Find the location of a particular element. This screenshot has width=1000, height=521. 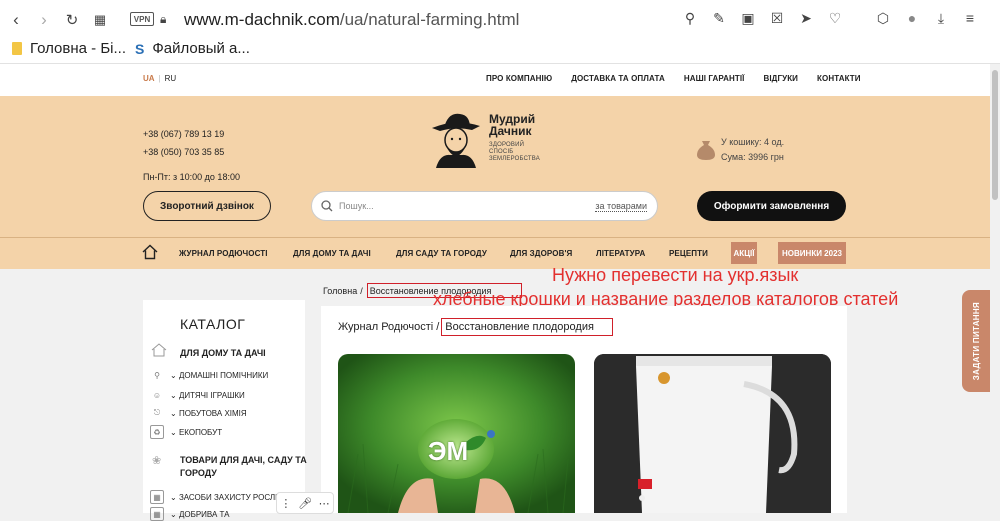

page-scrollbar is located at coordinates (995, 288).